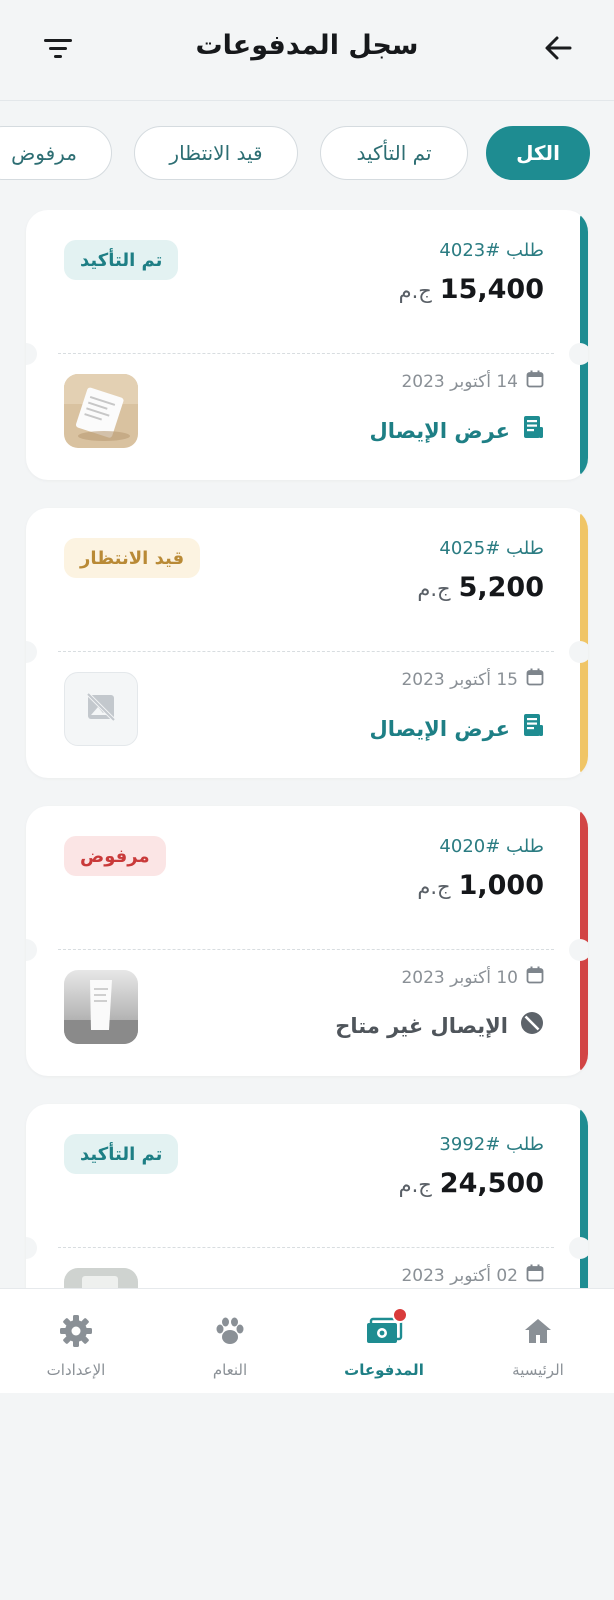  What do you see at coordinates (400, 1315) in the screenshot?
I see `notification-dot` at bounding box center [400, 1315].